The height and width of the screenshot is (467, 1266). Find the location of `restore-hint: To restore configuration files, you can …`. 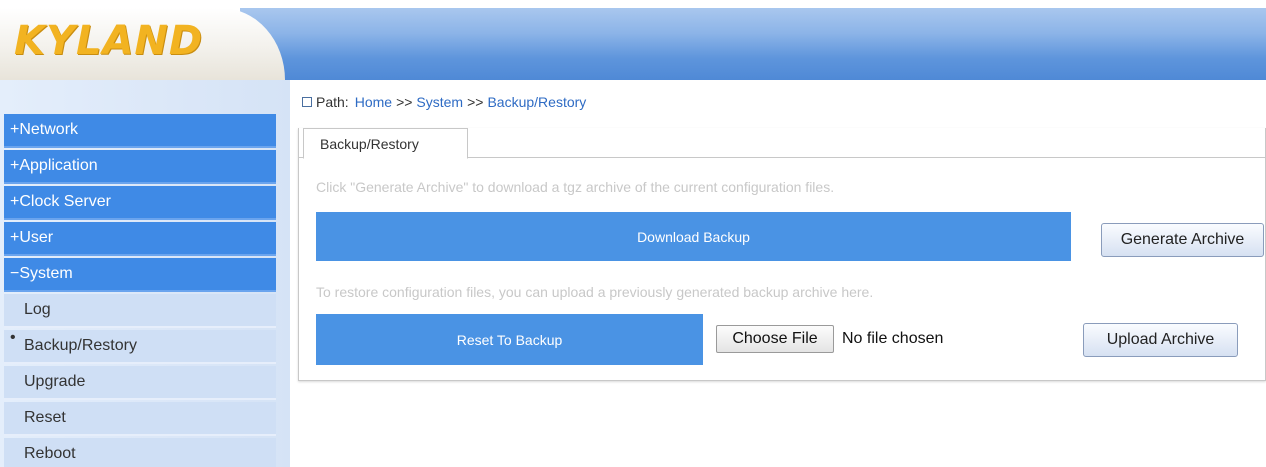

restore-hint: To restore configuration files, you can … is located at coordinates (595, 292).